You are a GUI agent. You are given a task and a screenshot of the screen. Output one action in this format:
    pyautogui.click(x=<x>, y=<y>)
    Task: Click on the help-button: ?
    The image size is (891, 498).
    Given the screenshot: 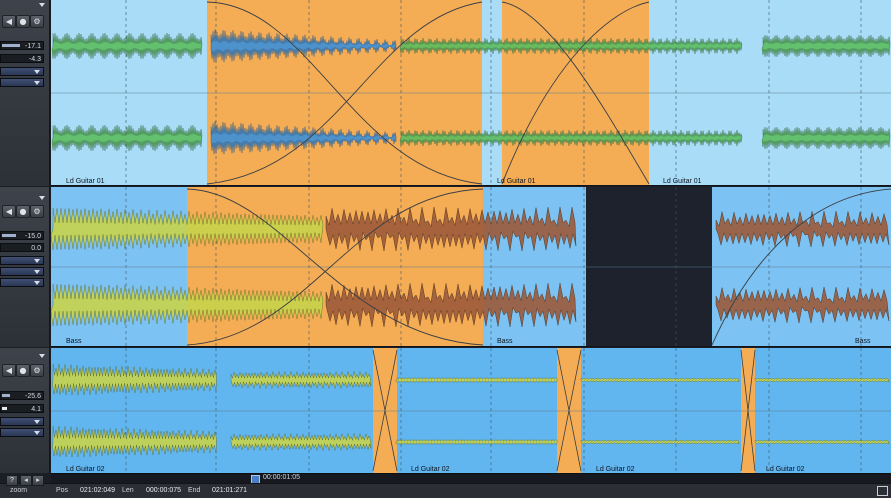 What is the action you would take?
    pyautogui.click(x=12, y=480)
    